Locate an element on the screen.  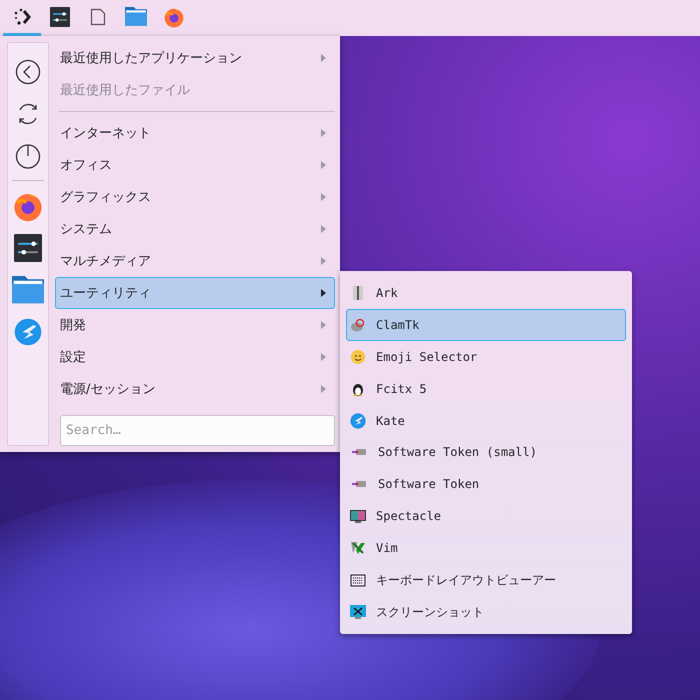
category-menu-item: 電源/セッション is located at coordinates (195, 389).